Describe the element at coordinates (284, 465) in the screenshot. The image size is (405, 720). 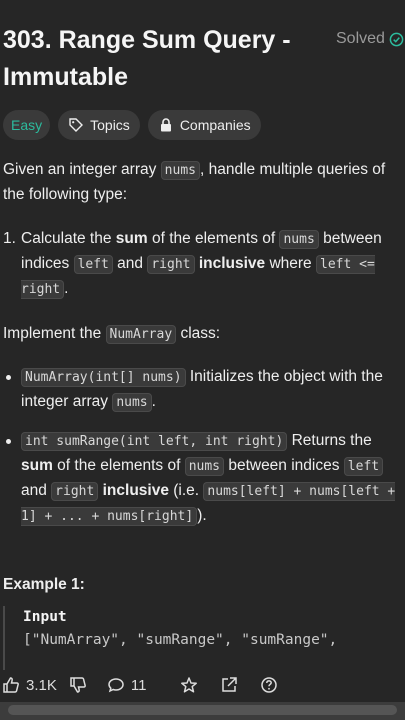
I see `text: between indices` at that location.